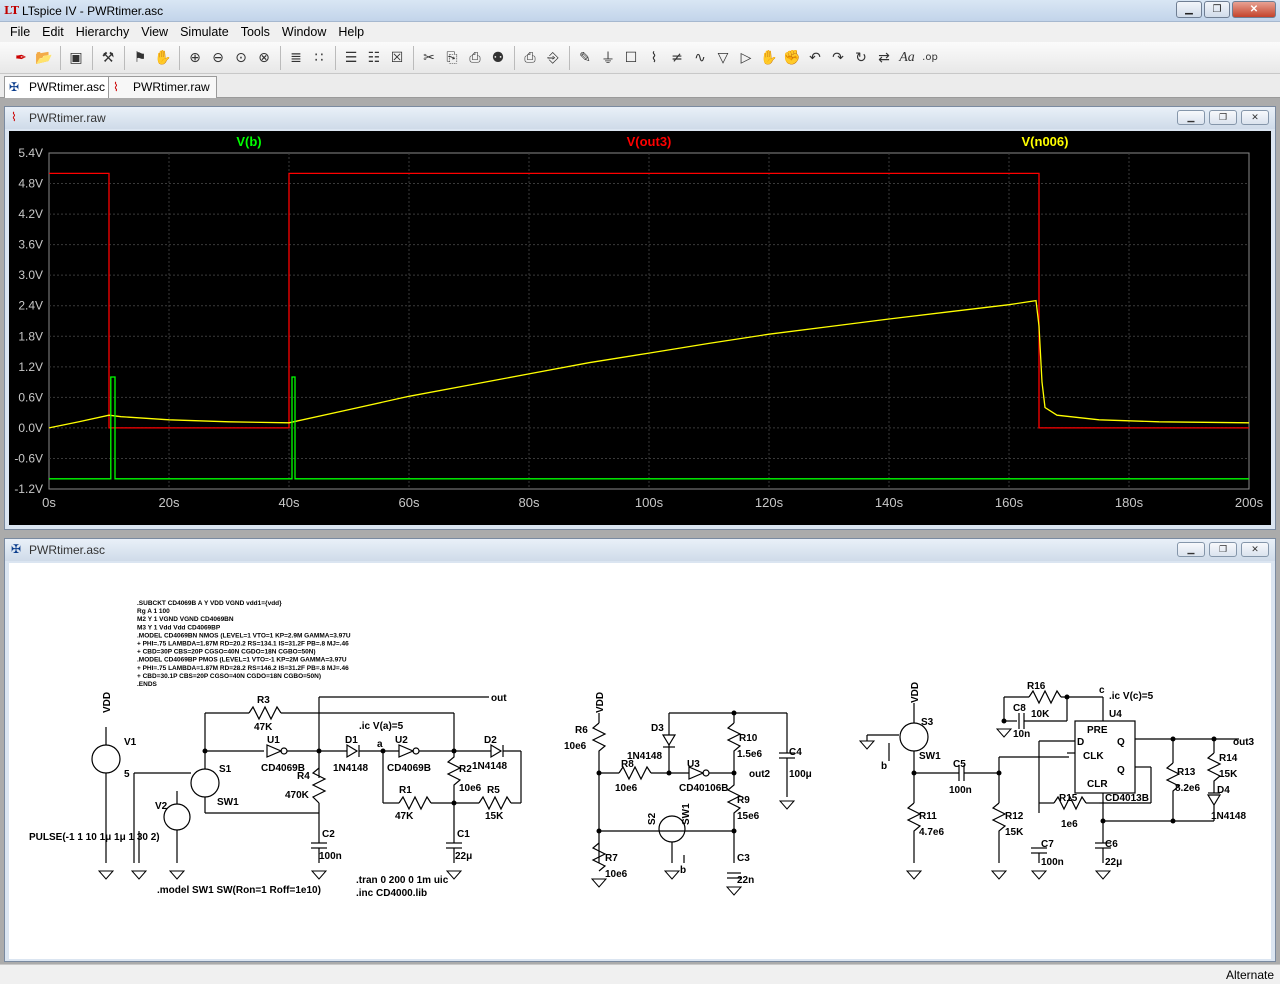  Describe the element at coordinates (928, 816) in the screenshot. I see `r11-ref: R11` at that location.